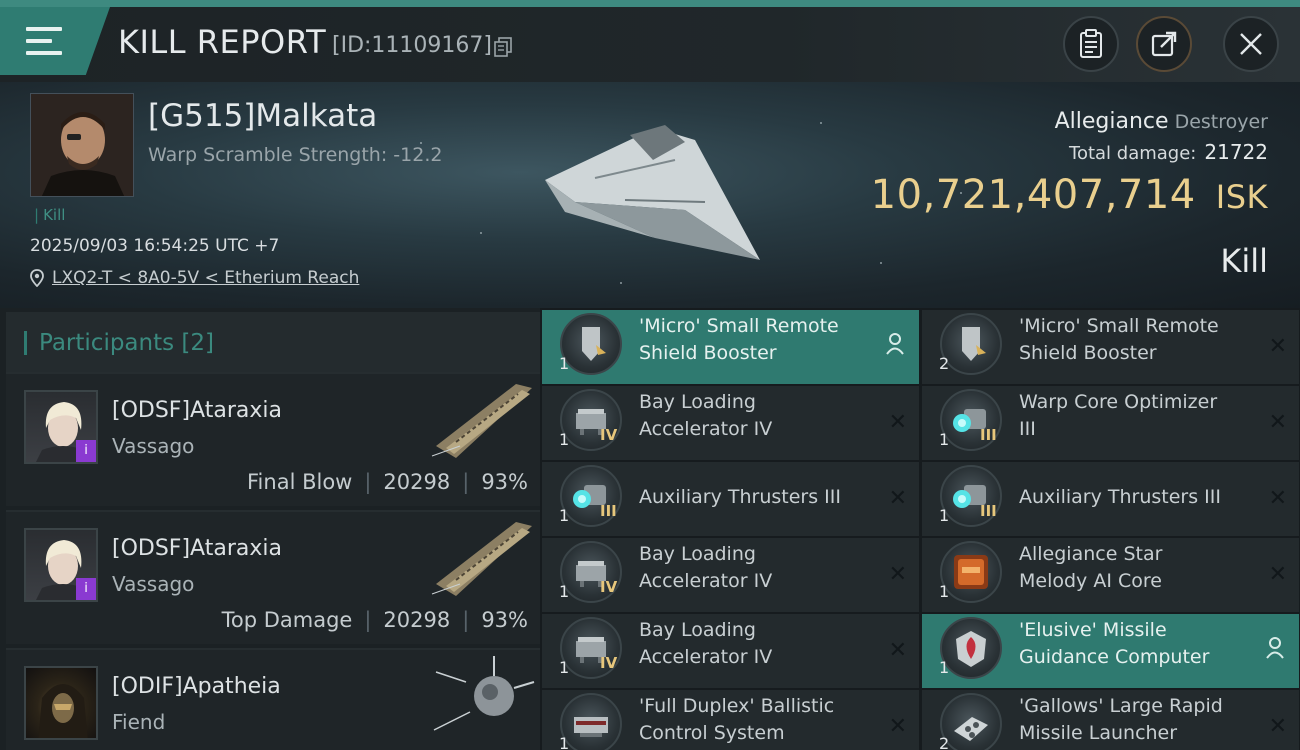 The height and width of the screenshot is (750, 1300). I want to click on module-name: 'Micro' Small Remote Shield Booster, so click(1119, 339).